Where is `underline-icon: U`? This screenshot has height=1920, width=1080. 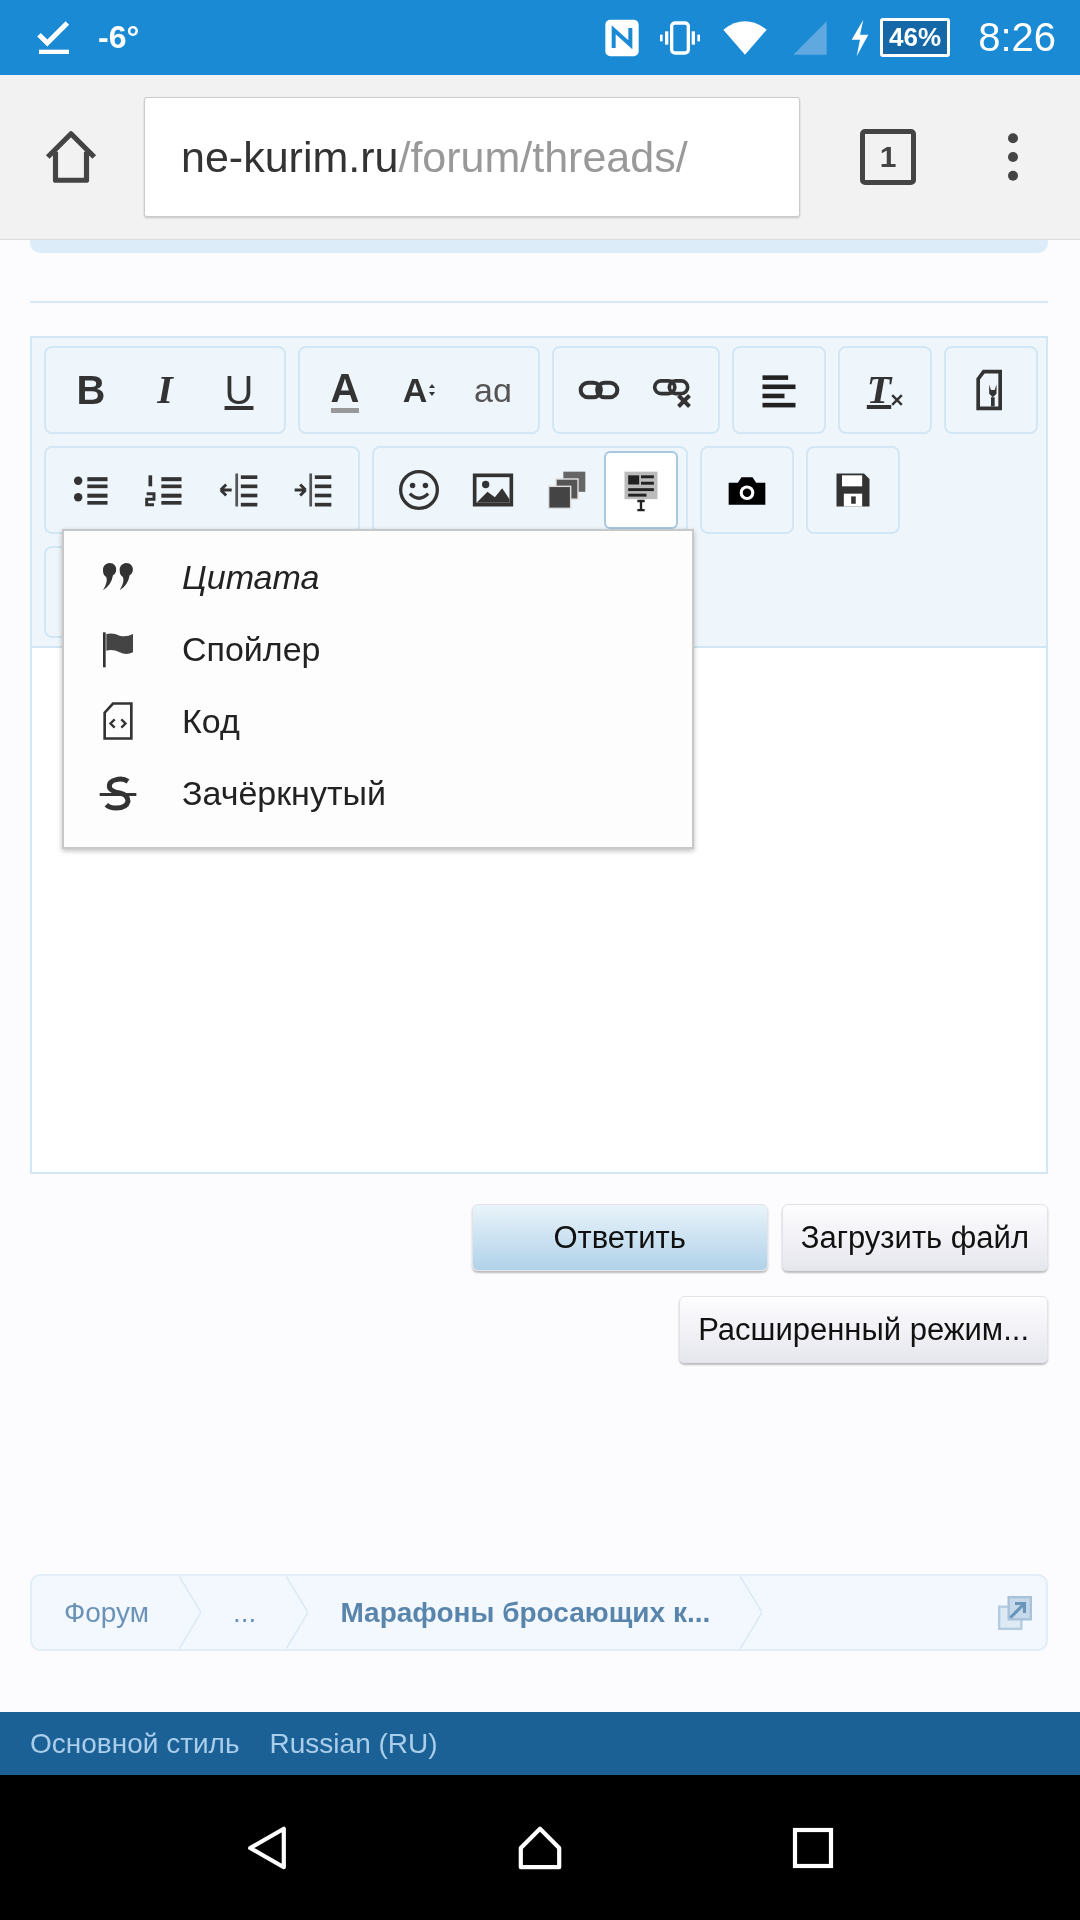 underline-icon: U is located at coordinates (239, 390).